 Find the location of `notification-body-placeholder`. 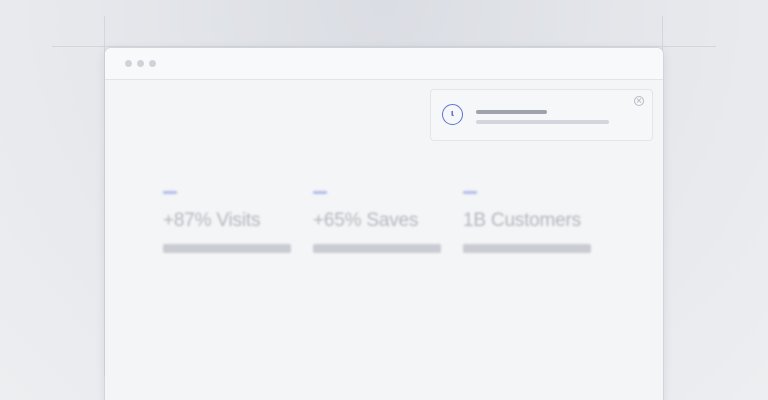

notification-body-placeholder is located at coordinates (542, 122).